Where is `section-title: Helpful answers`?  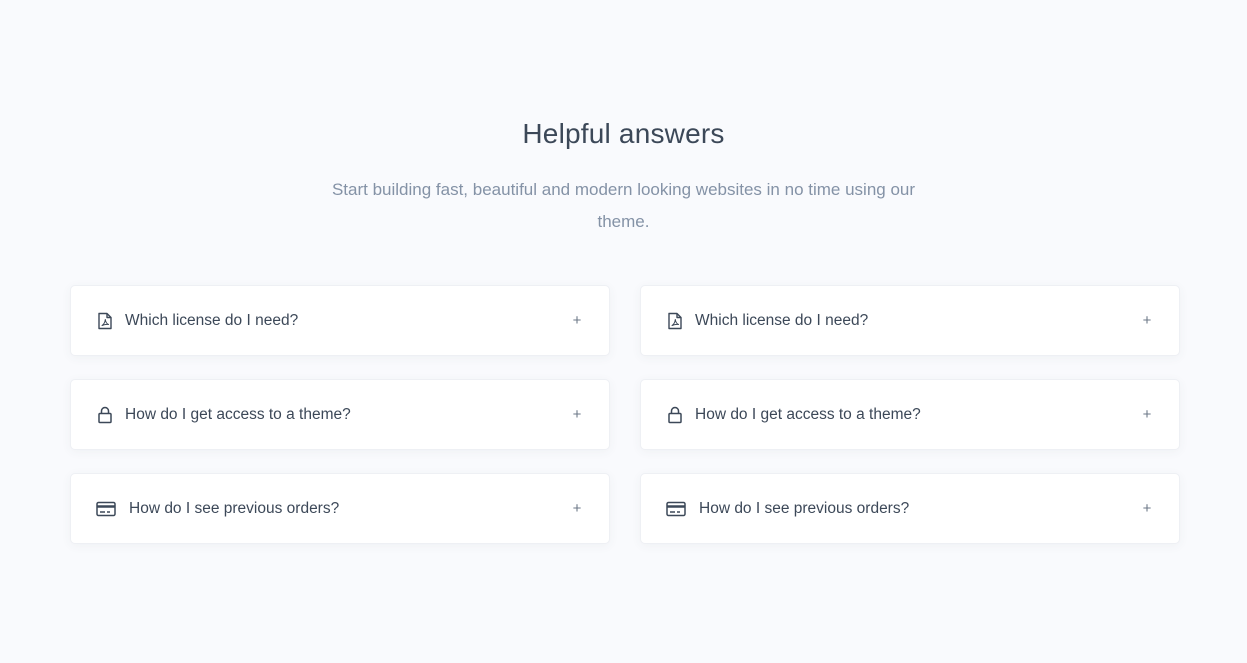 section-title: Helpful answers is located at coordinates (623, 133).